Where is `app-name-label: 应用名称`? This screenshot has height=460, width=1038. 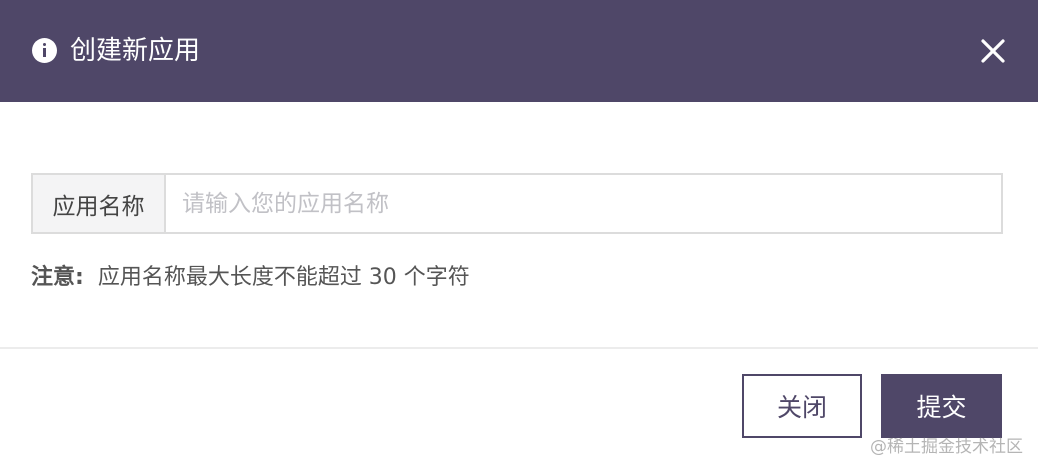
app-name-label: 应用名称 is located at coordinates (99, 203).